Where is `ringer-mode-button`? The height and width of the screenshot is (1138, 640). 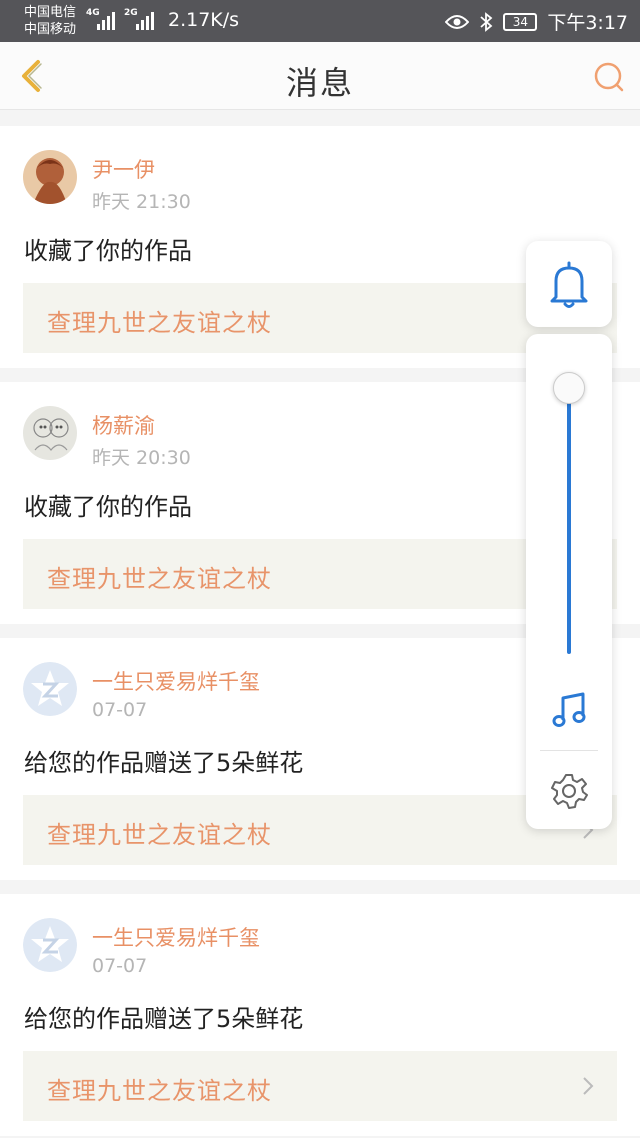 ringer-mode-button is located at coordinates (569, 284).